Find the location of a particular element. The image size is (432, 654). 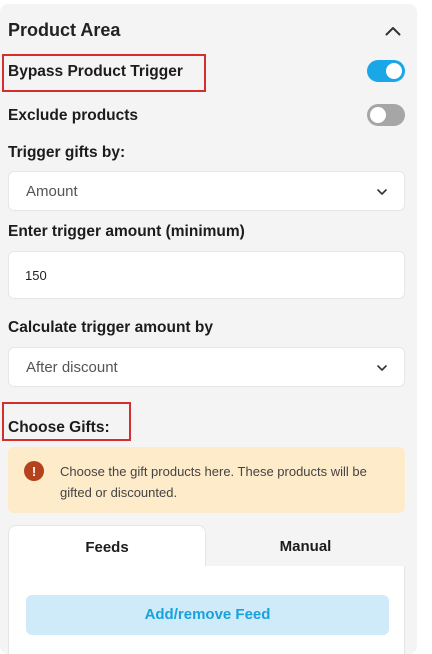

trigger-gifts-by-label: Trigger gifts by: is located at coordinates (67, 152).